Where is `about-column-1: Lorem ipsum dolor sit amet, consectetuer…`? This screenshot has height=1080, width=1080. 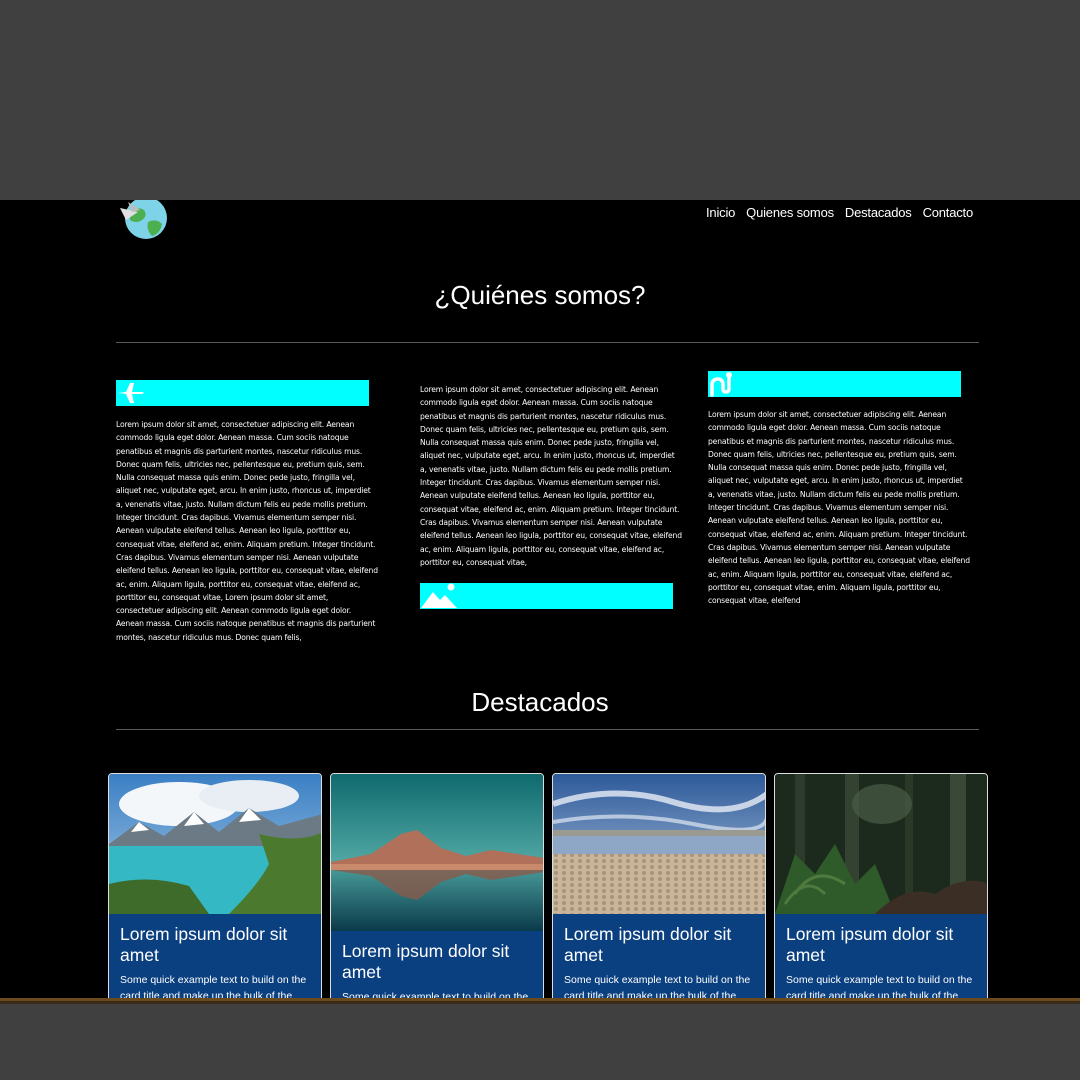 about-column-1: Lorem ipsum dolor sit amet, consectetuer… is located at coordinates (247, 512).